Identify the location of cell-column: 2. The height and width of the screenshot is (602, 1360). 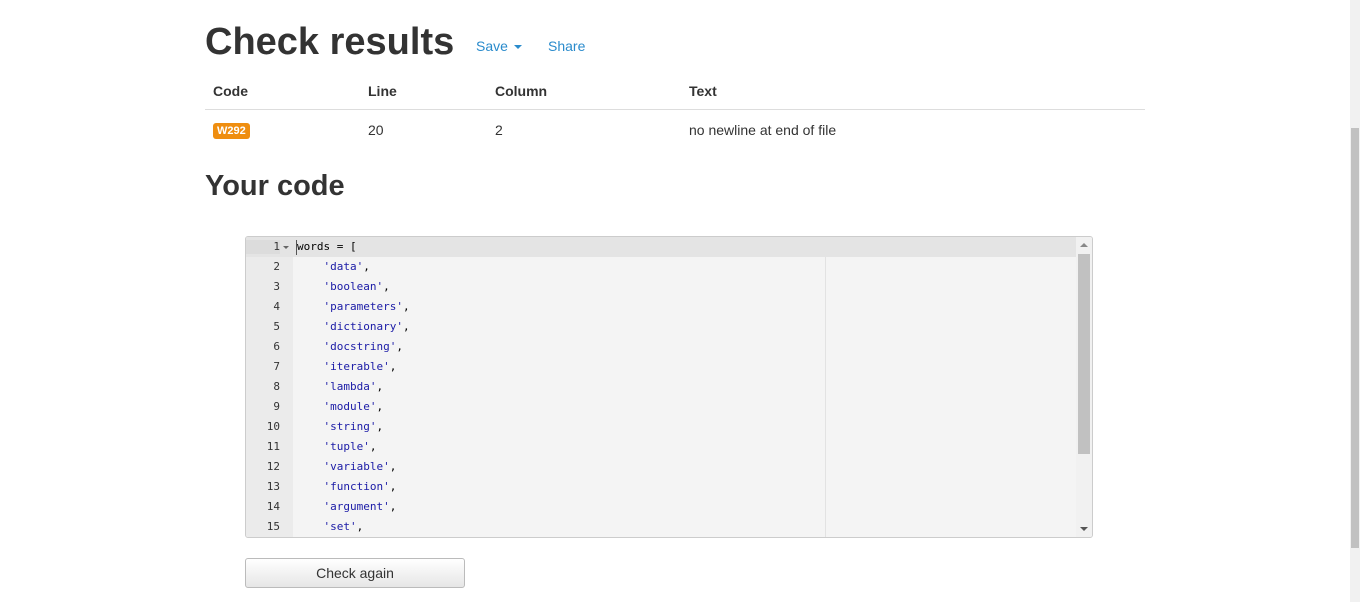
(499, 130).